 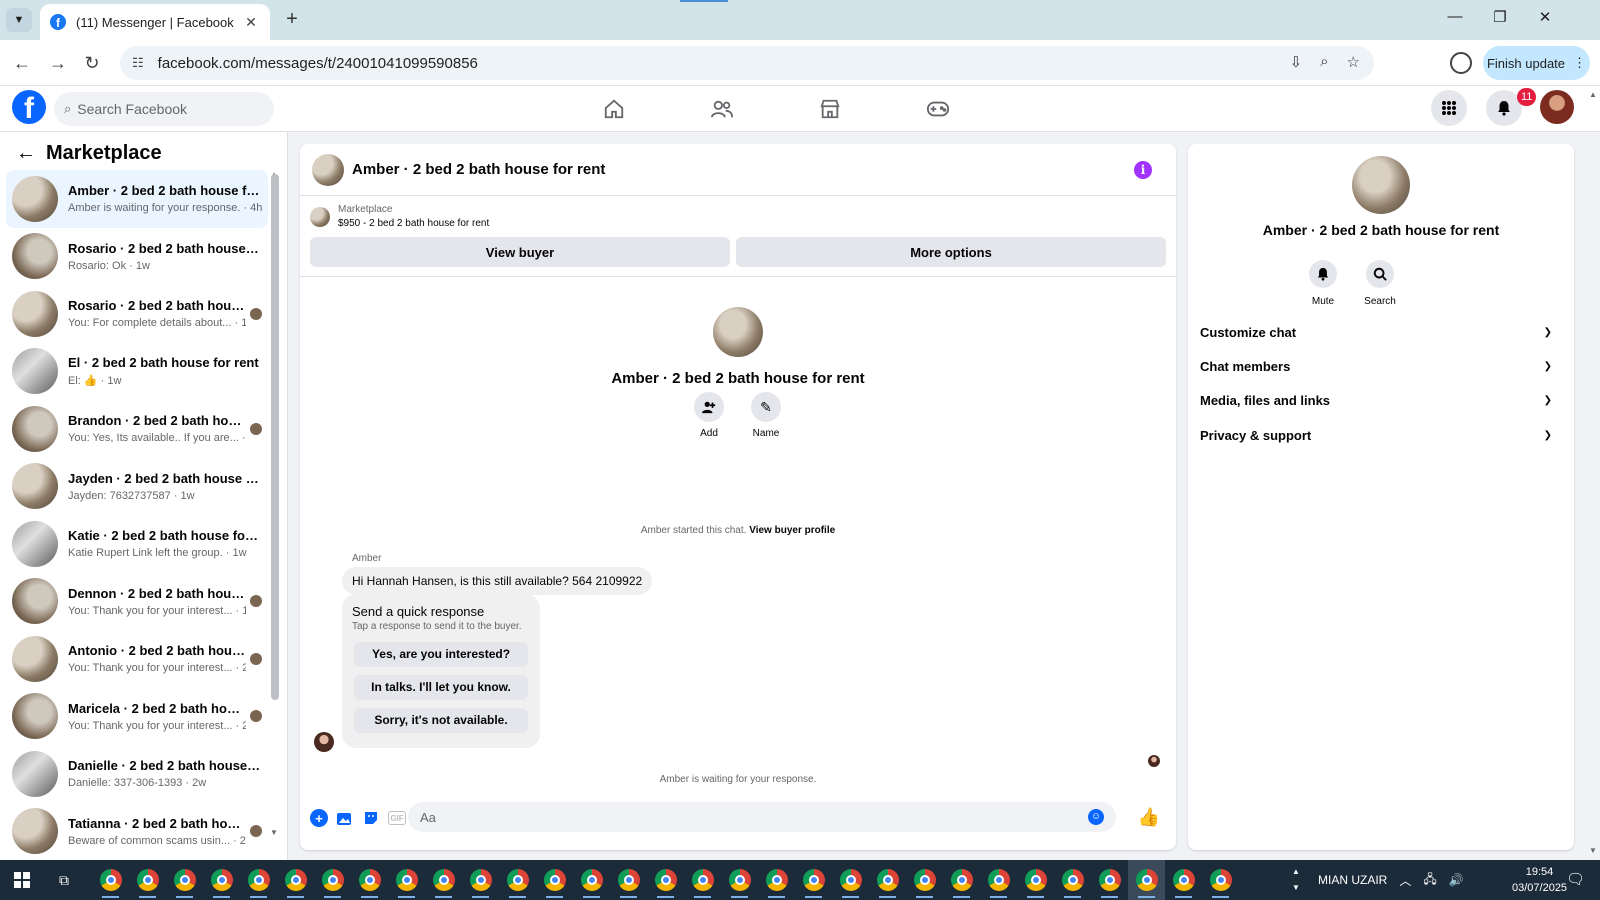 I want to click on gaming-icon, so click(x=938, y=109).